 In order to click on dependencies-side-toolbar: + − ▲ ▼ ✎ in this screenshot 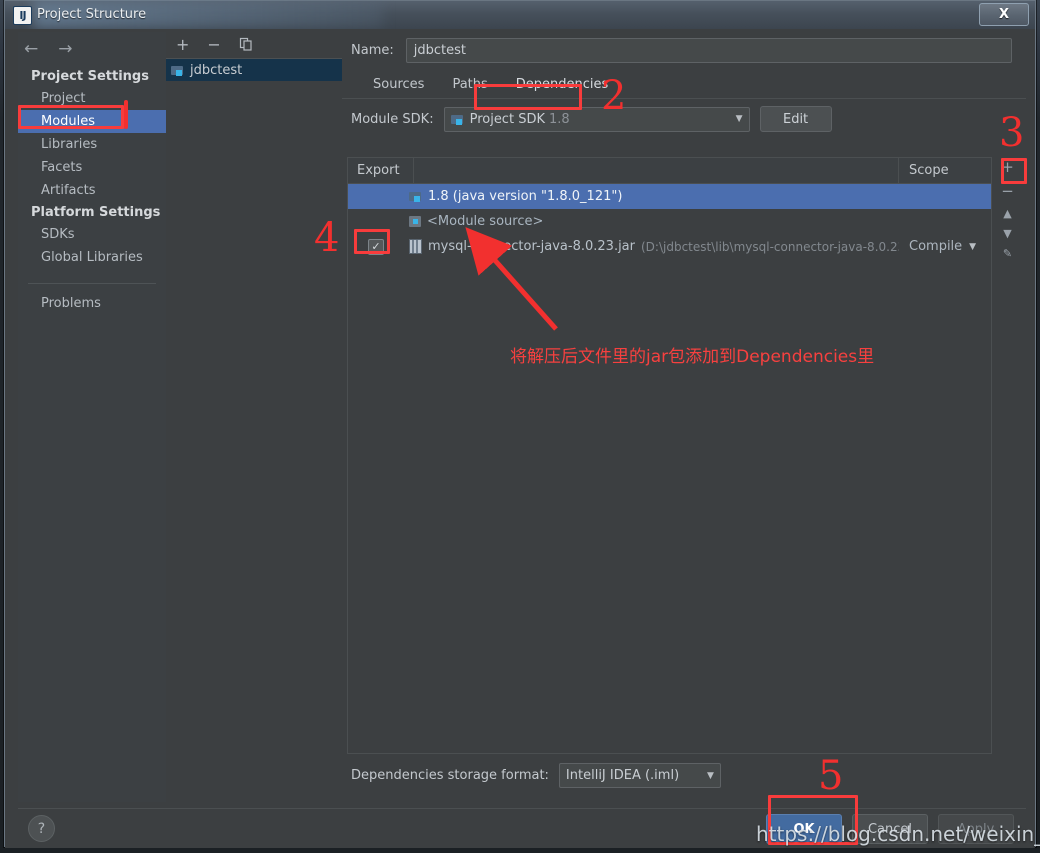, I will do `click(1007, 455)`.